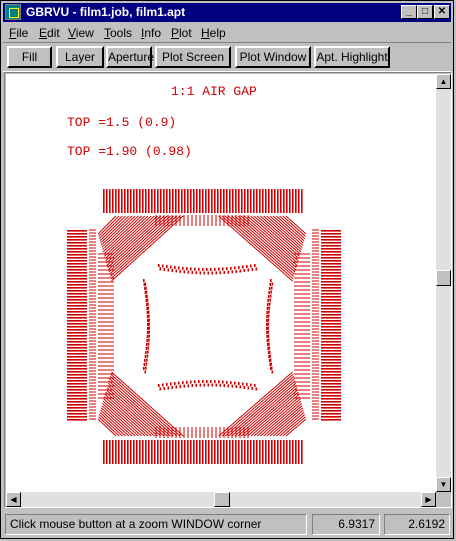 The height and width of the screenshot is (541, 456). I want to click on apt-highlight-button: Apt. Highlight, so click(352, 57).